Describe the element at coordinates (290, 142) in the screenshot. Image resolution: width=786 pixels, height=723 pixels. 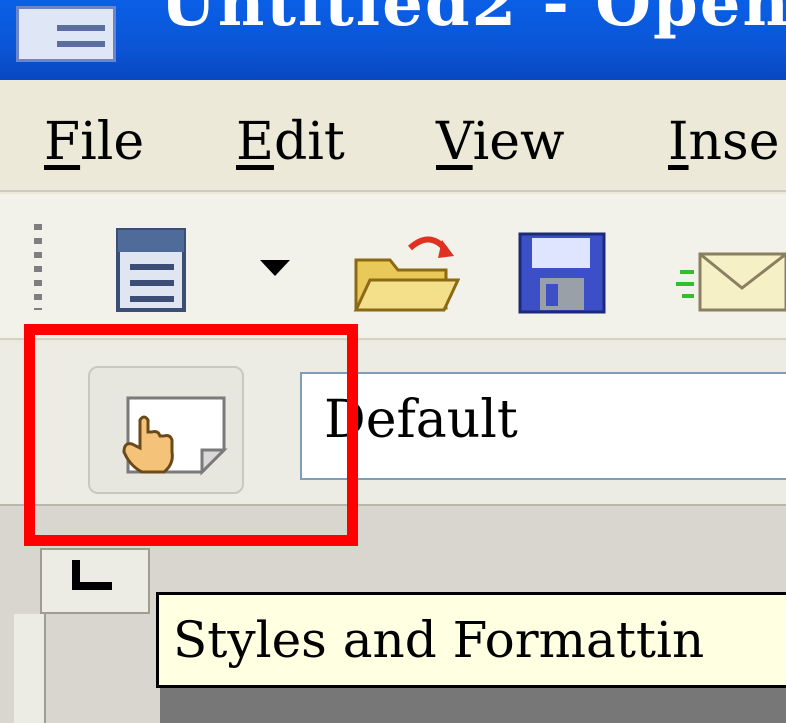
I see `menu-edit: Edit` at that location.